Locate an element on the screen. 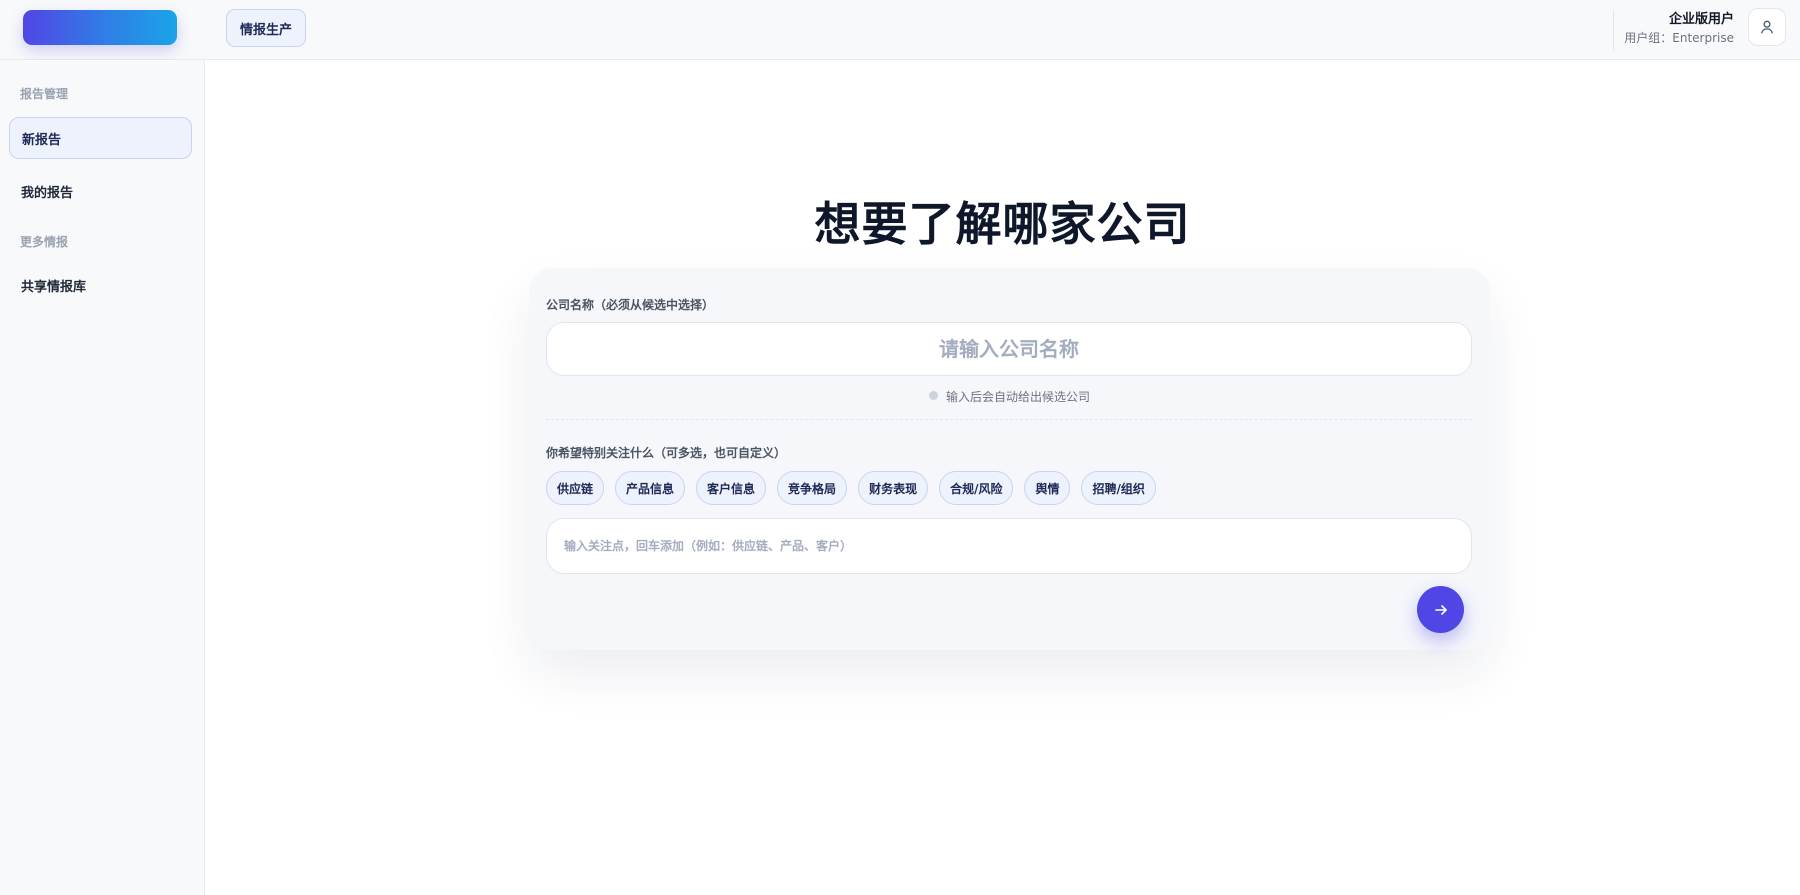 This screenshot has height=895, width=1800. section-divider is located at coordinates (1009, 419).